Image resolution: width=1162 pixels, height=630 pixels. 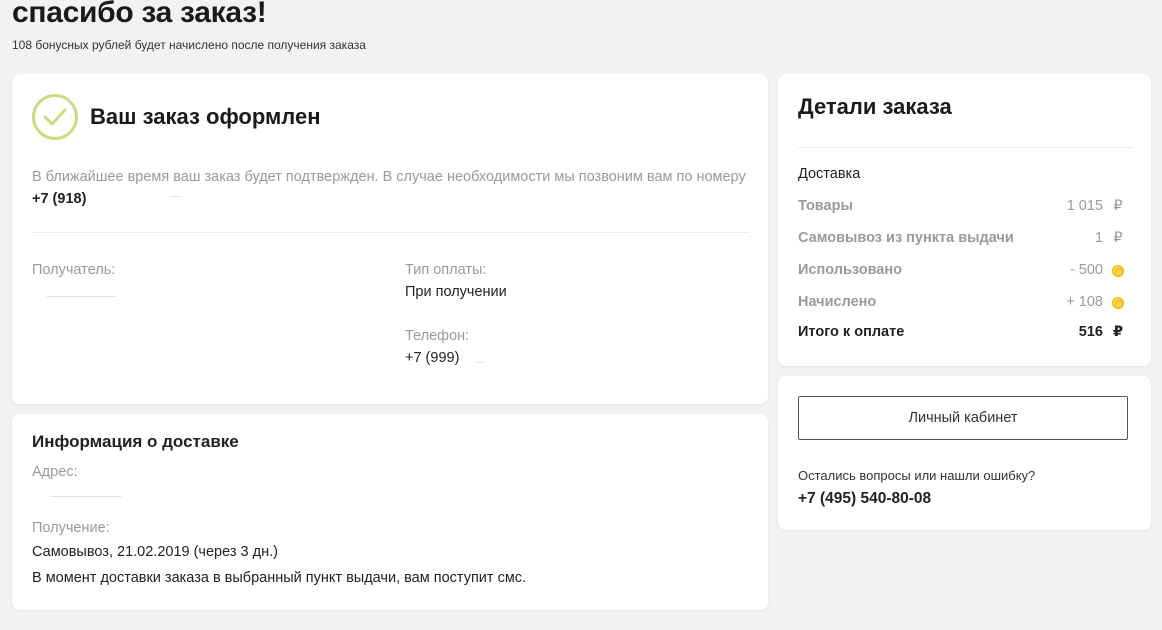 What do you see at coordinates (1090, 332) in the screenshot?
I see `total-value: 516` at bounding box center [1090, 332].